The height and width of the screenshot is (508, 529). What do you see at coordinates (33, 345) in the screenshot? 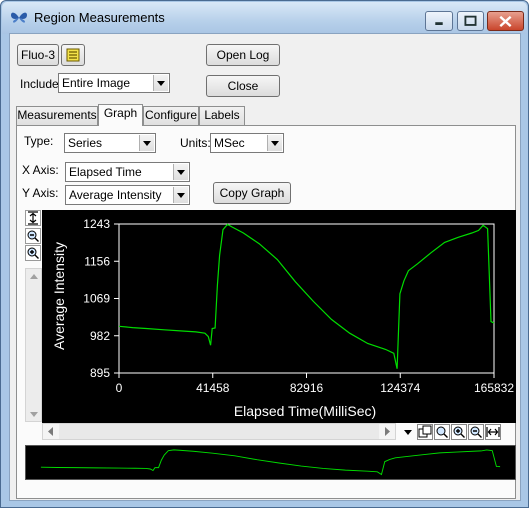
I see `vertical-scrollbar` at bounding box center [33, 345].